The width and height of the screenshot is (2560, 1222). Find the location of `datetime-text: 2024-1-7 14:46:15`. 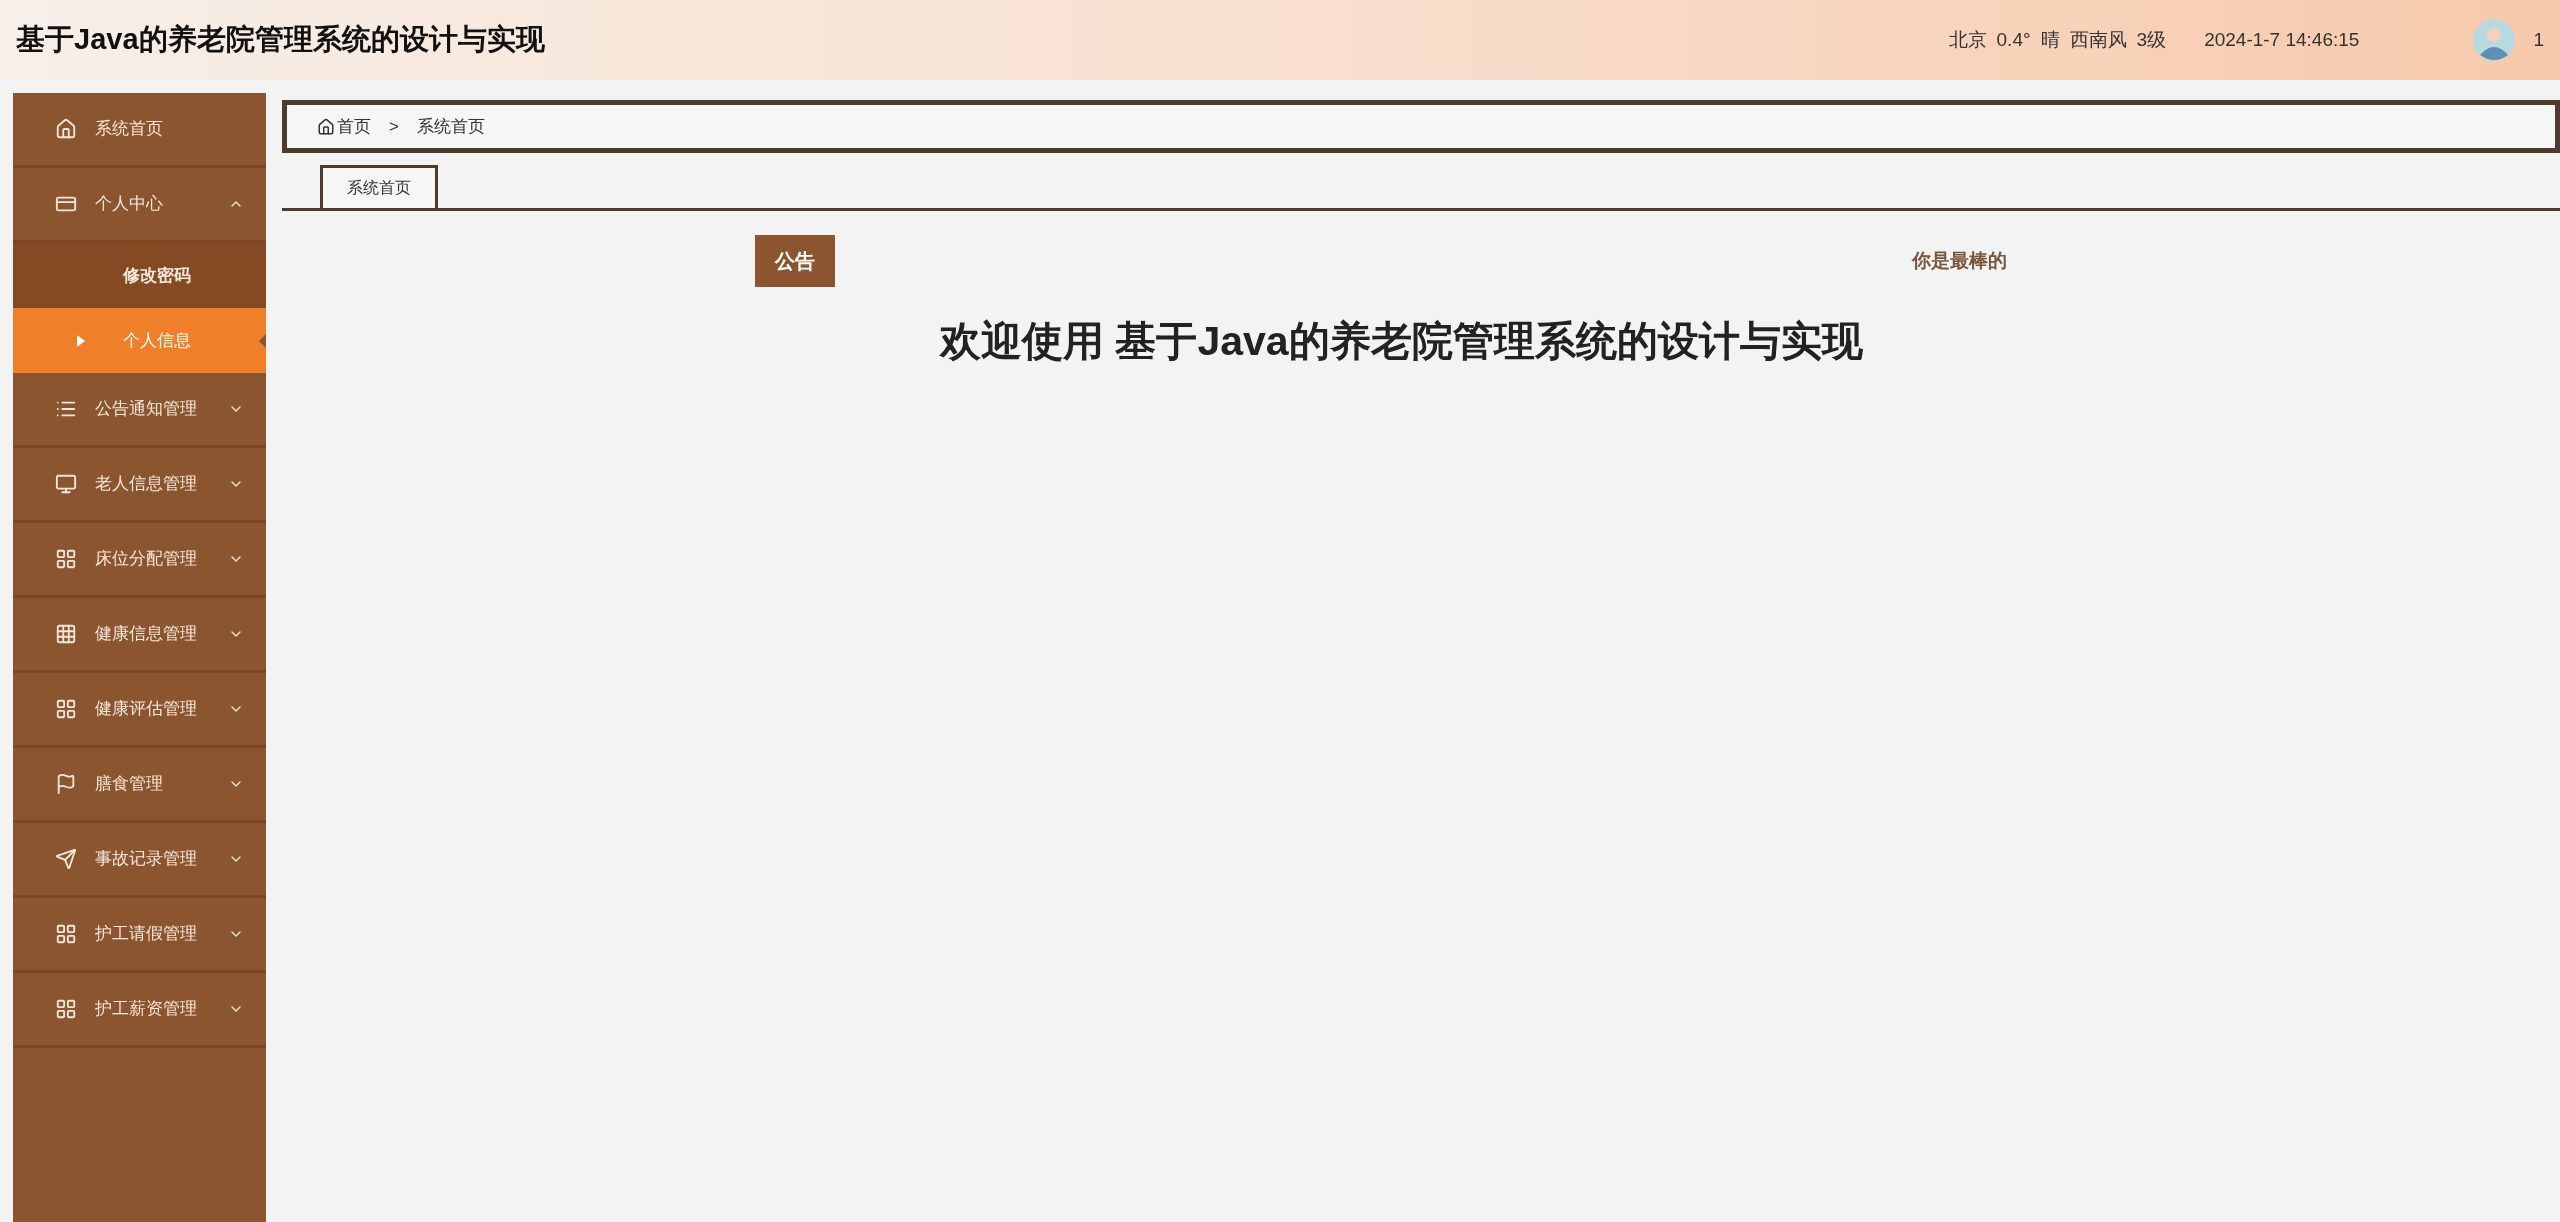

datetime-text: 2024-1-7 14:46:15 is located at coordinates (2282, 39).